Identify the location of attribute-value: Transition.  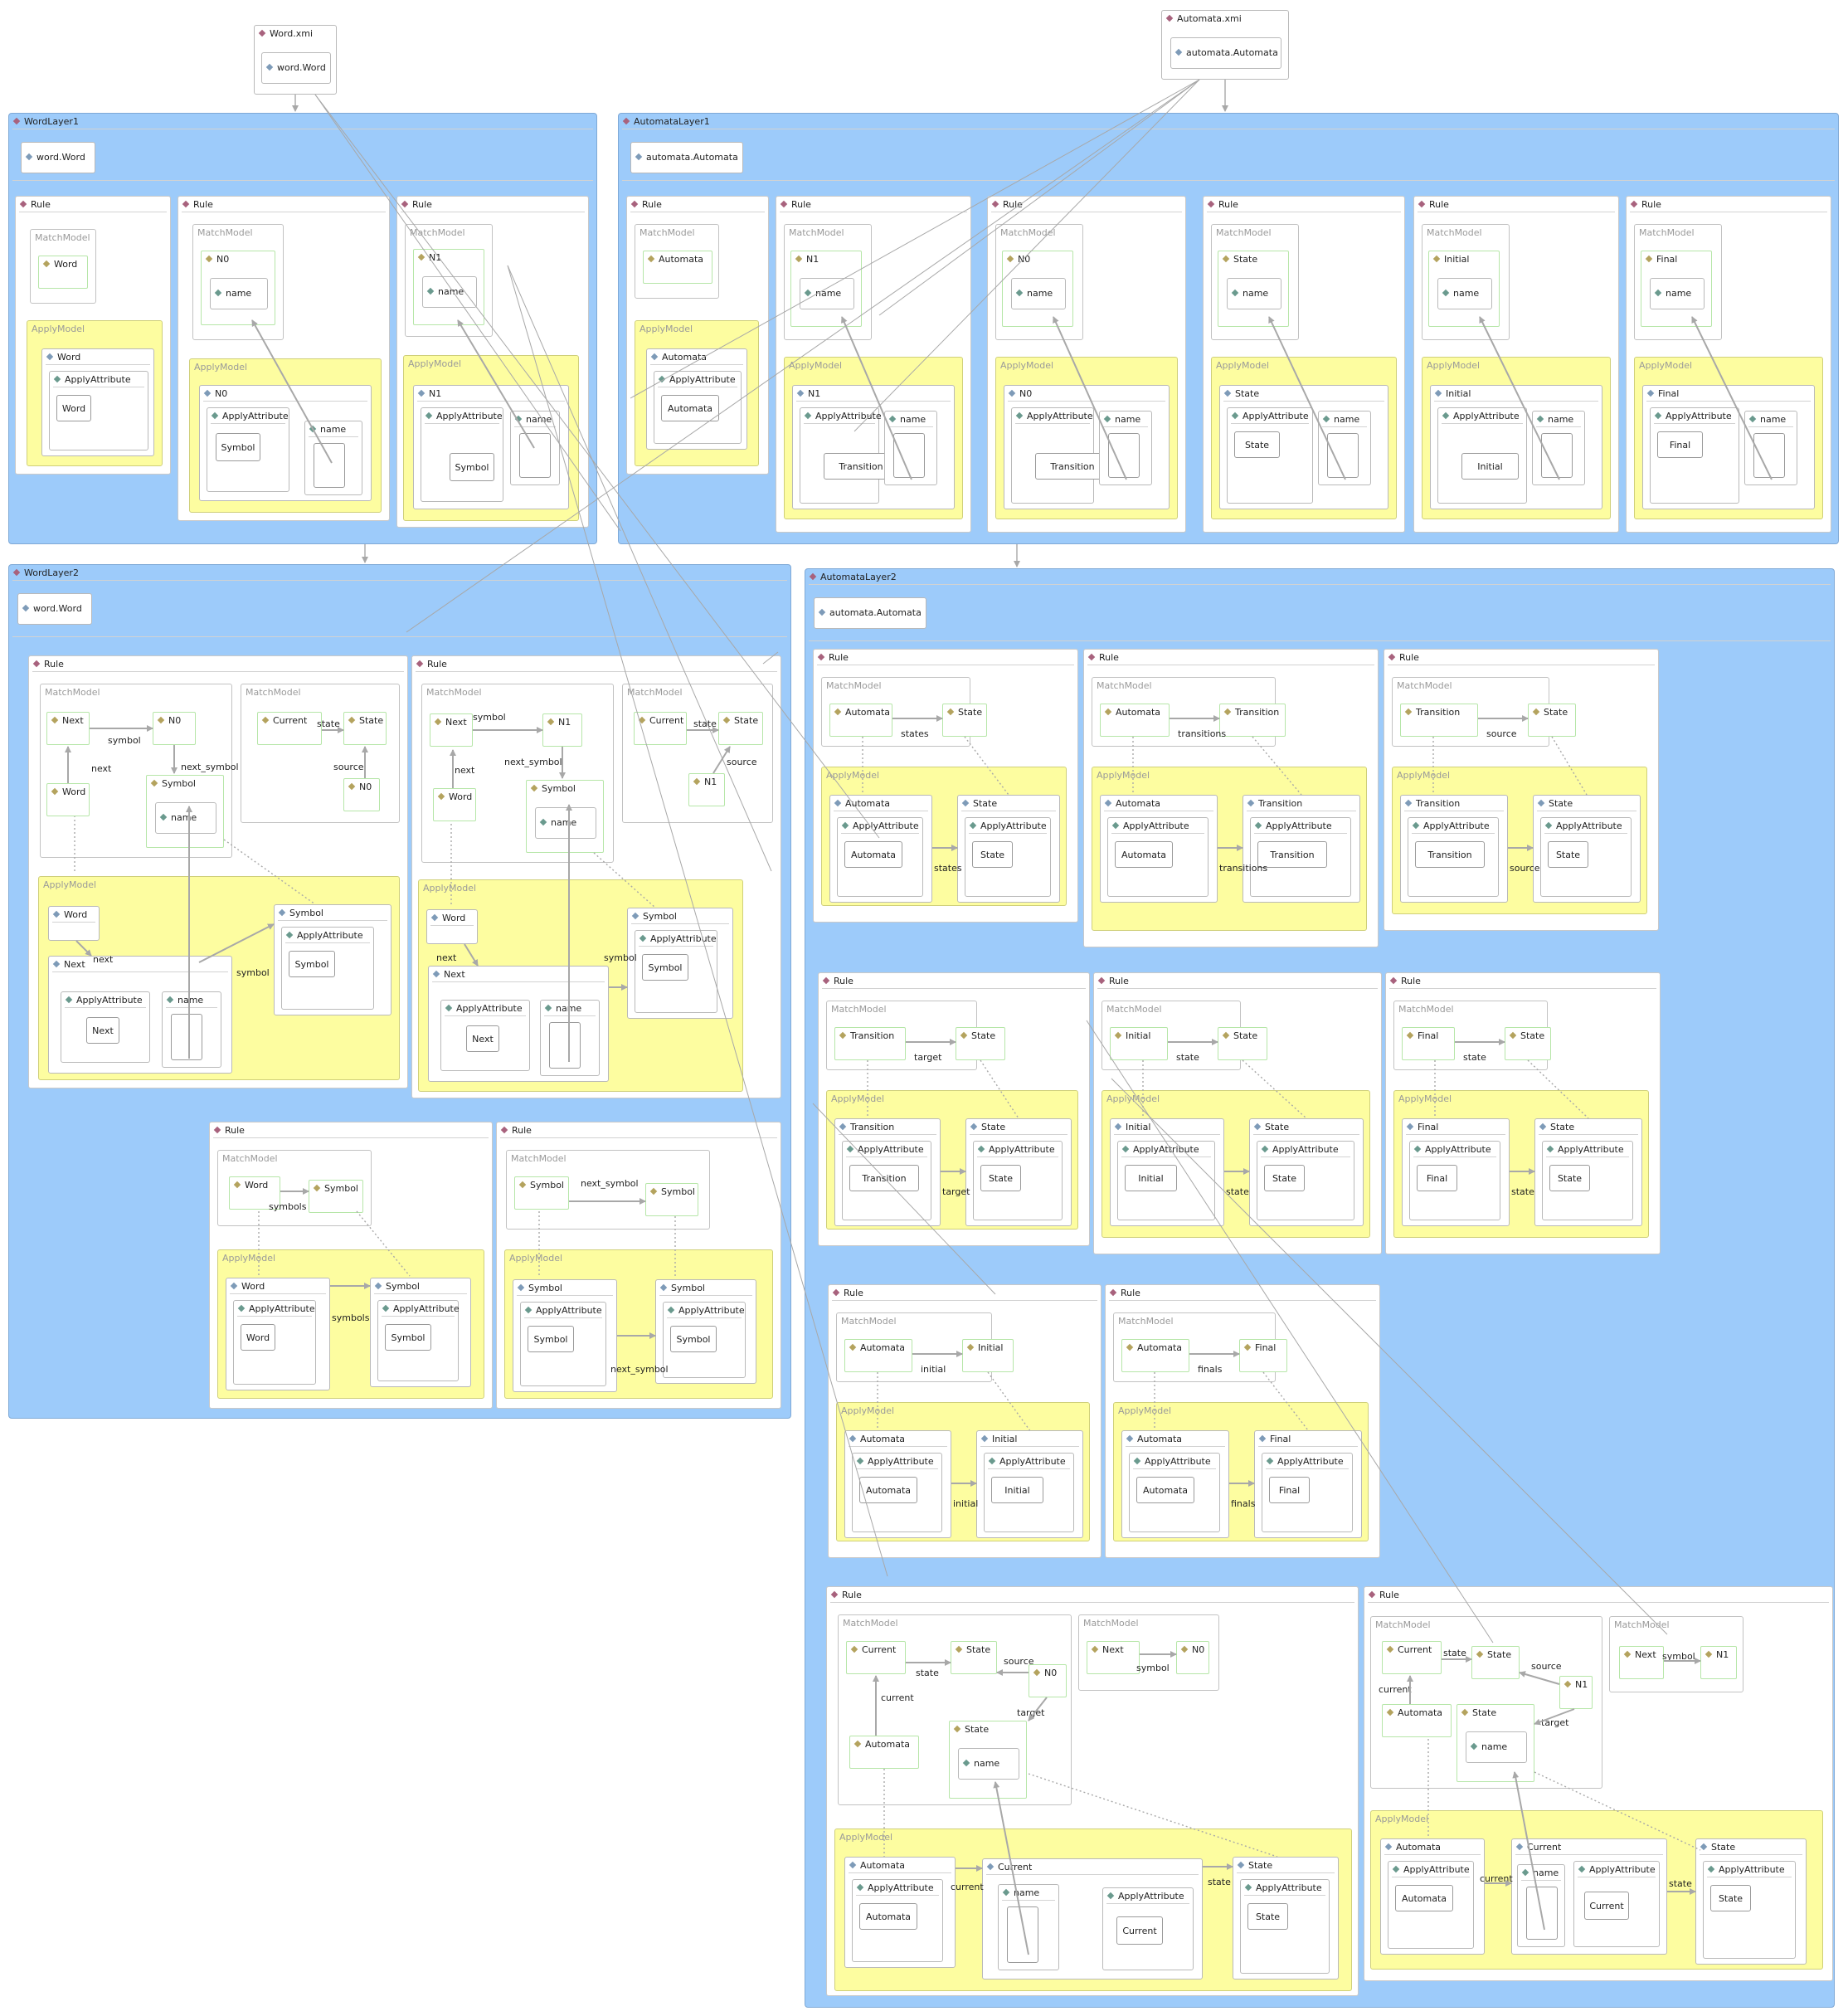
(1450, 854).